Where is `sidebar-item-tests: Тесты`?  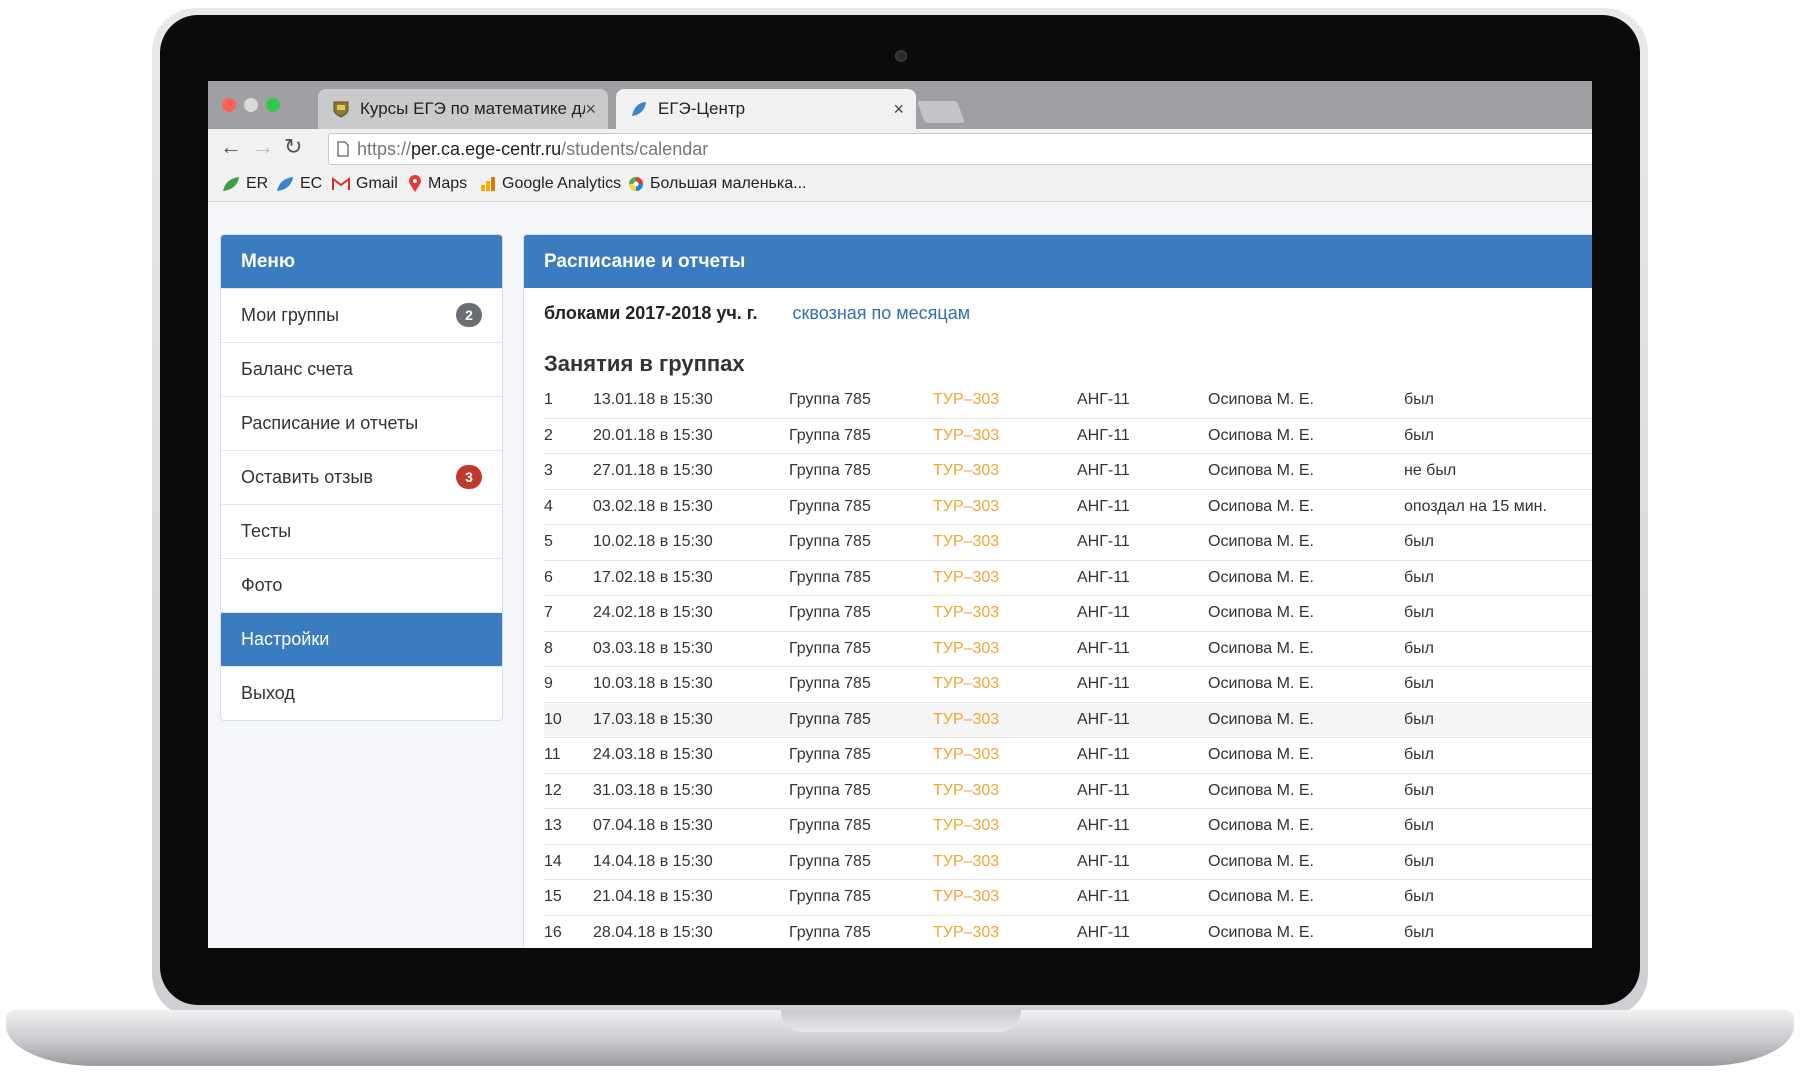
sidebar-item-tests: Тесты is located at coordinates (361, 531).